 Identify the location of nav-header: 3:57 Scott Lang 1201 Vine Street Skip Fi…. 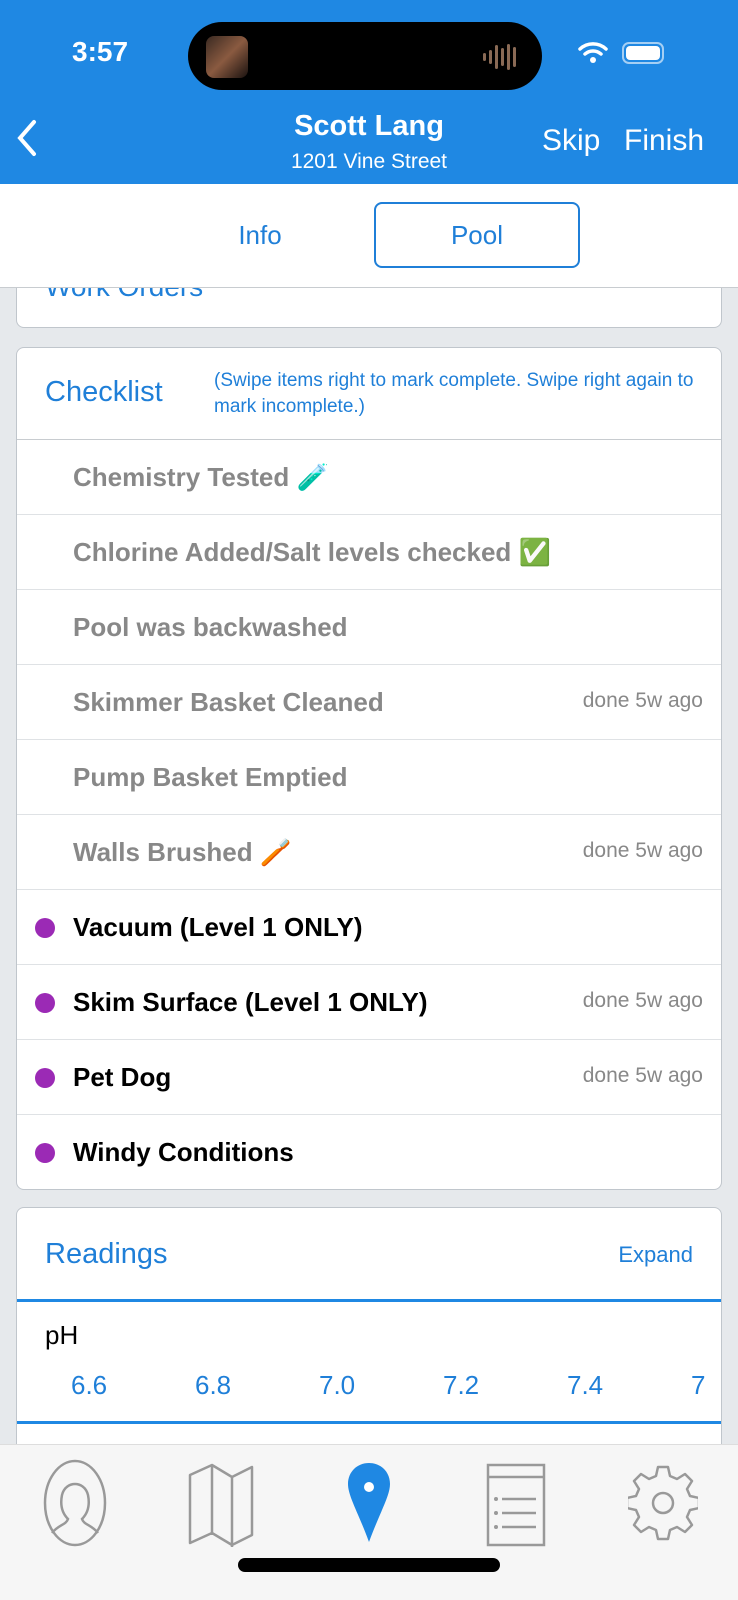
(369, 92).